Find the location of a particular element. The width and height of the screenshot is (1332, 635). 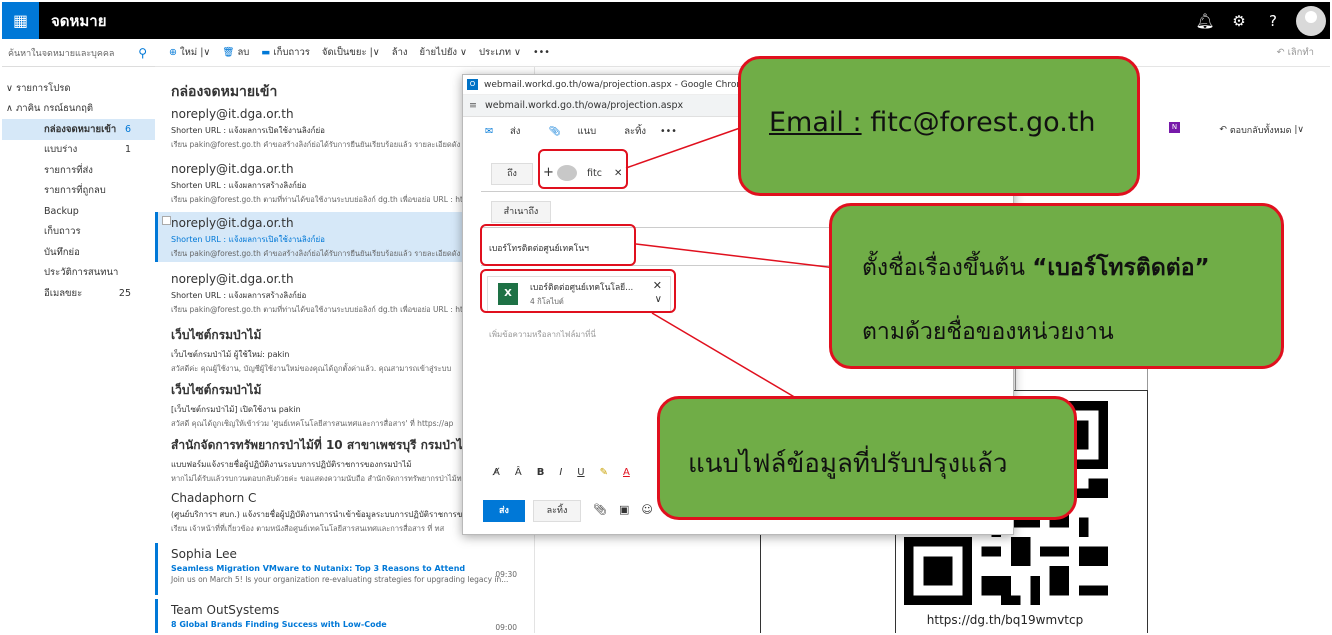

paperclip-icon: 📎︎ is located at coordinates (600, 509).